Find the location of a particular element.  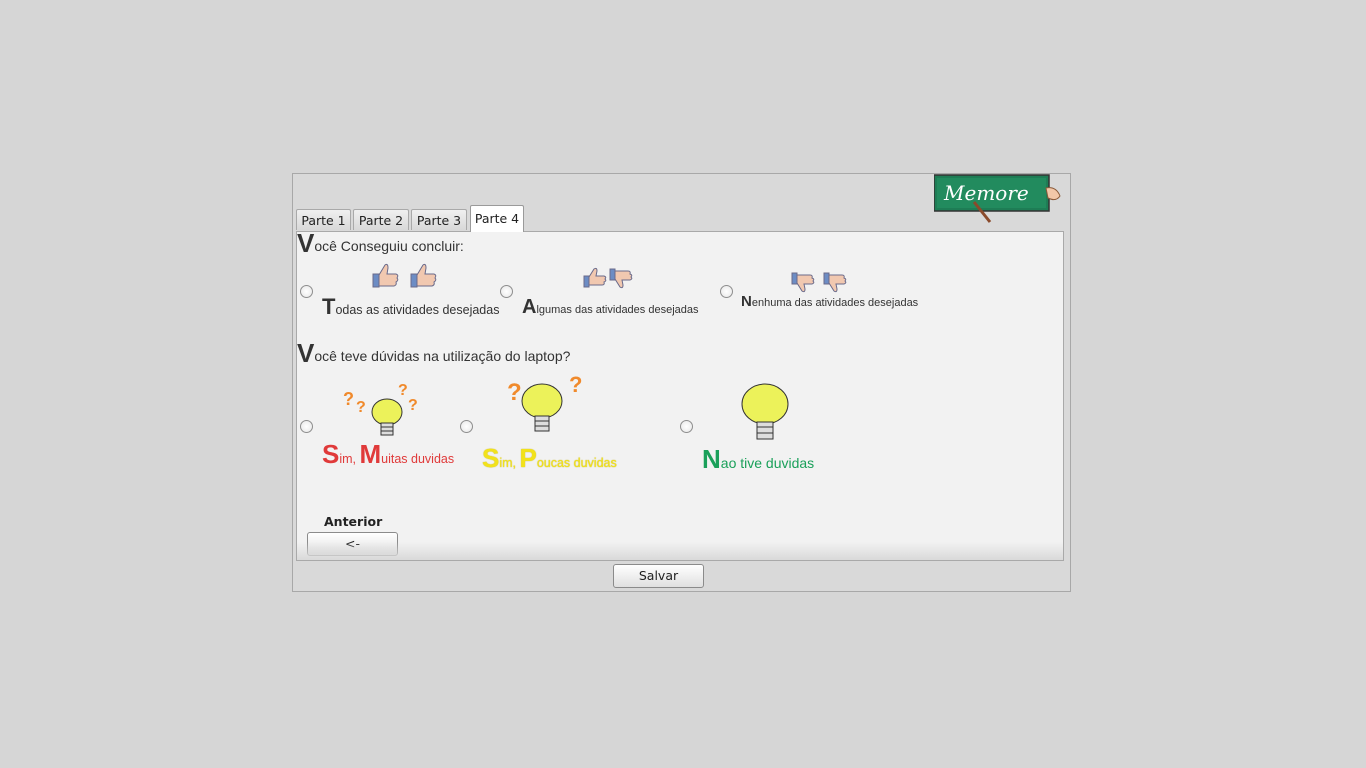

logo-text: Memore is located at coordinates (986, 193).